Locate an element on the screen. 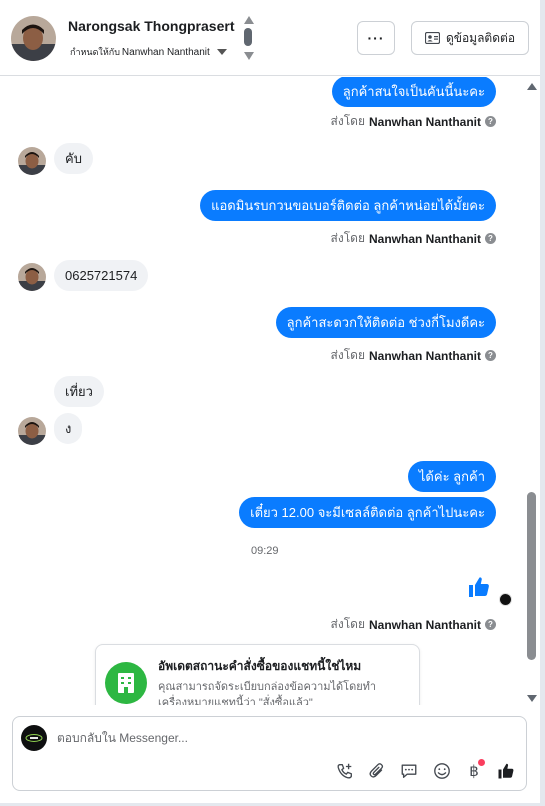  assignee-name: Nanwhan Nanthanit is located at coordinates (165, 52).